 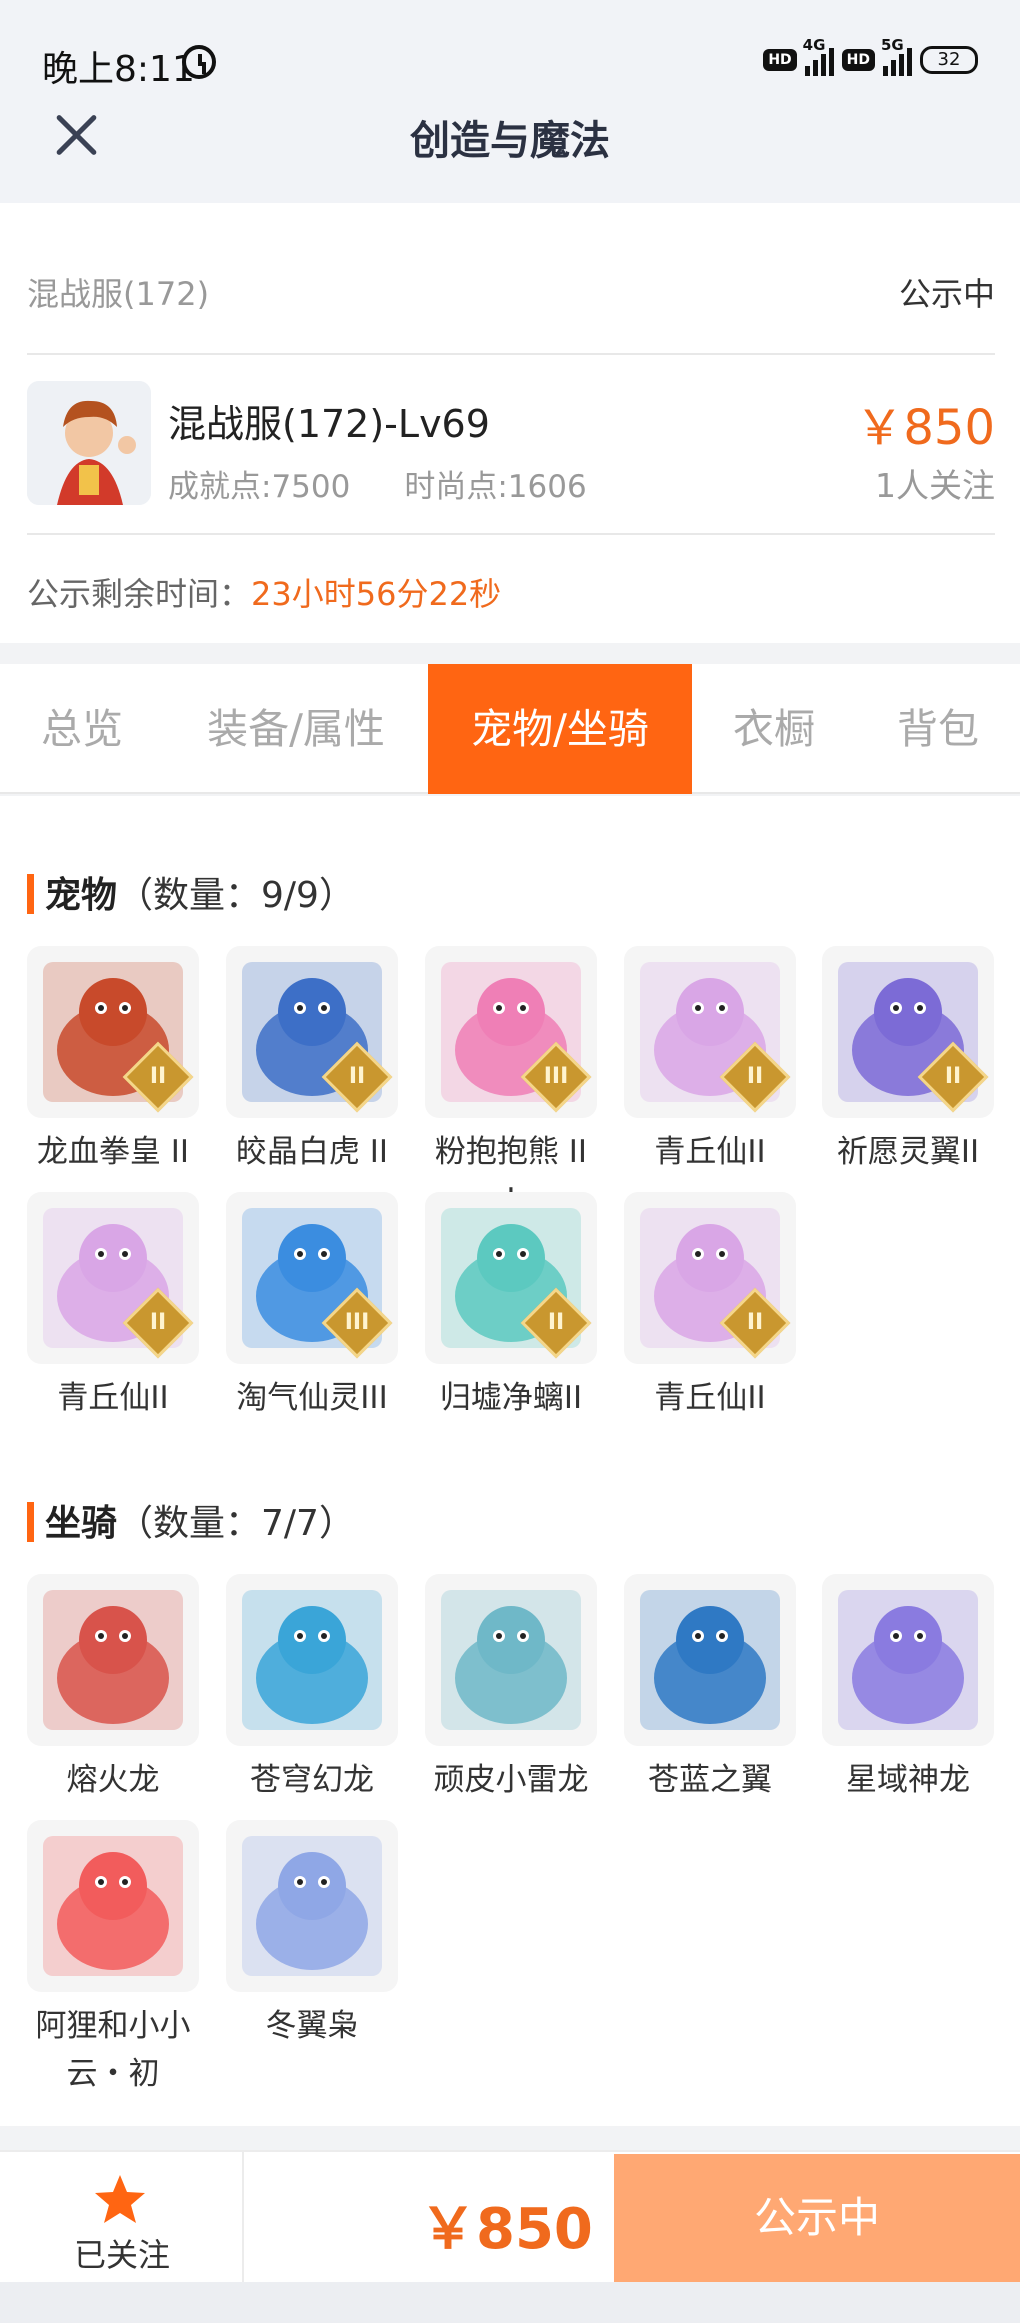 I want to click on pet-item: III粉抱抱熊 III, so click(x=511, y=1085).